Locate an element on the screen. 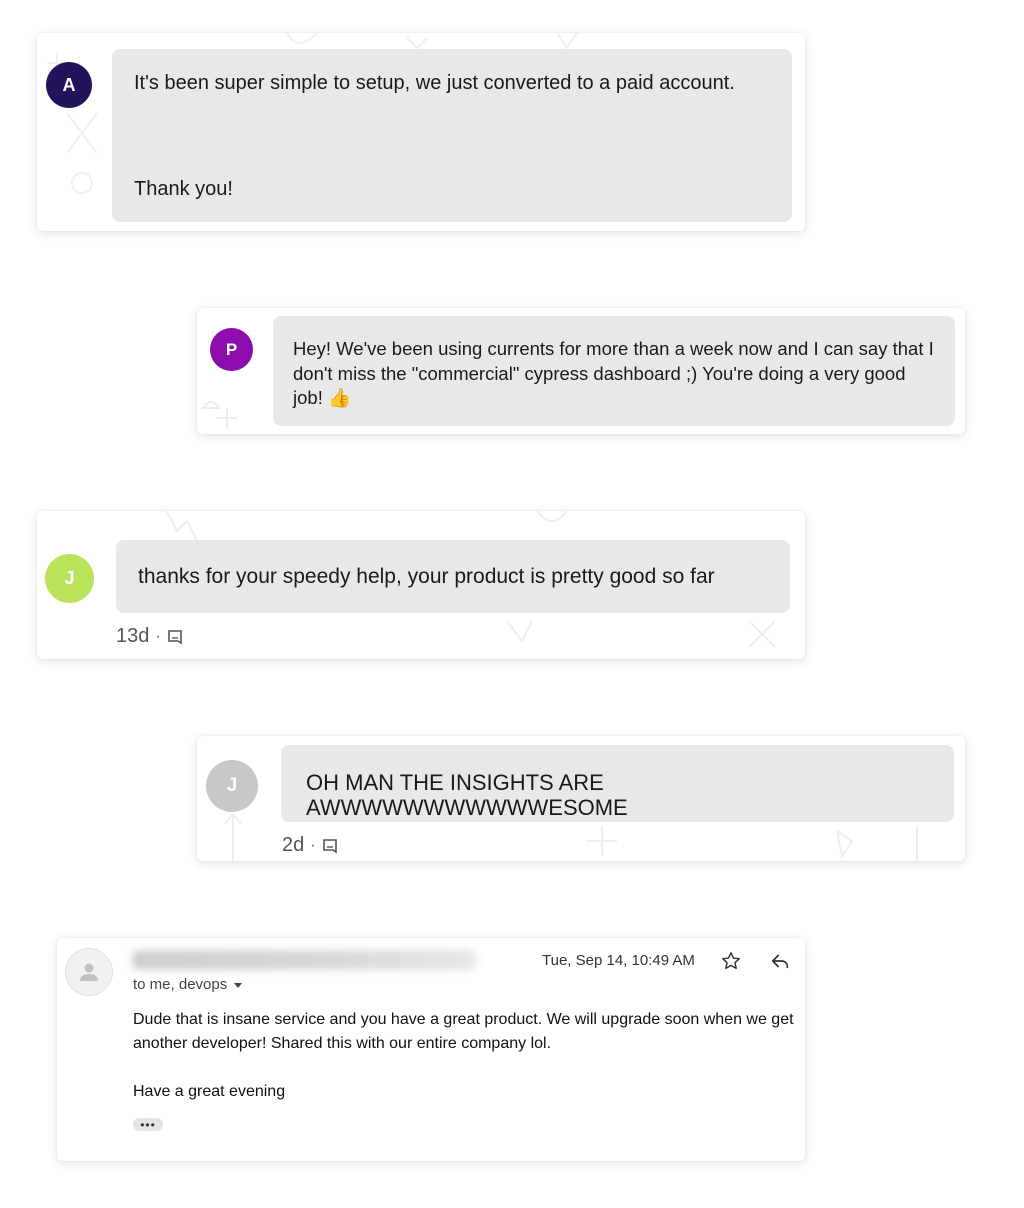  caret-down-icon is located at coordinates (238, 985).